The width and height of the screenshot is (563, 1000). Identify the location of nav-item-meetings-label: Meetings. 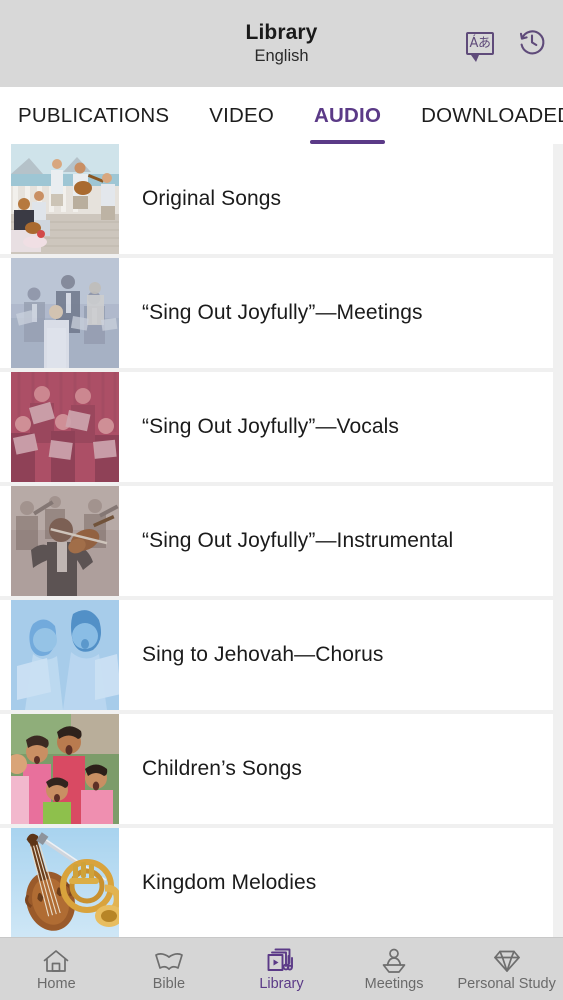
(394, 984).